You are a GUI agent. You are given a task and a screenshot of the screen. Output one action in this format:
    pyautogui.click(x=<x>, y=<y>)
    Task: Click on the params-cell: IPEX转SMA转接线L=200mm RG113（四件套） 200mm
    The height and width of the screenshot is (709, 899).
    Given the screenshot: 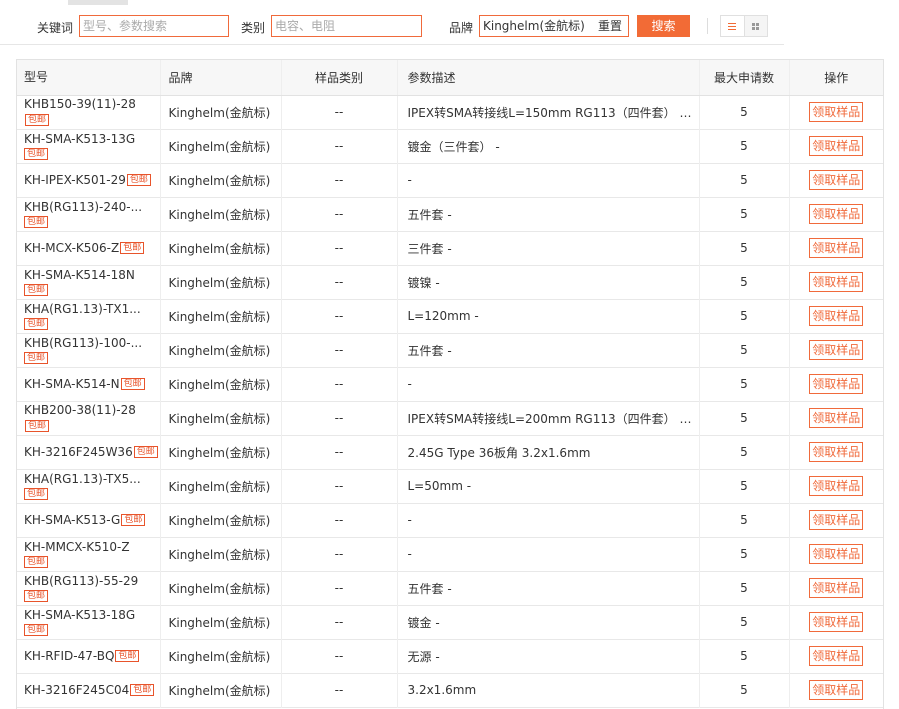 What is the action you would take?
    pyautogui.click(x=548, y=418)
    